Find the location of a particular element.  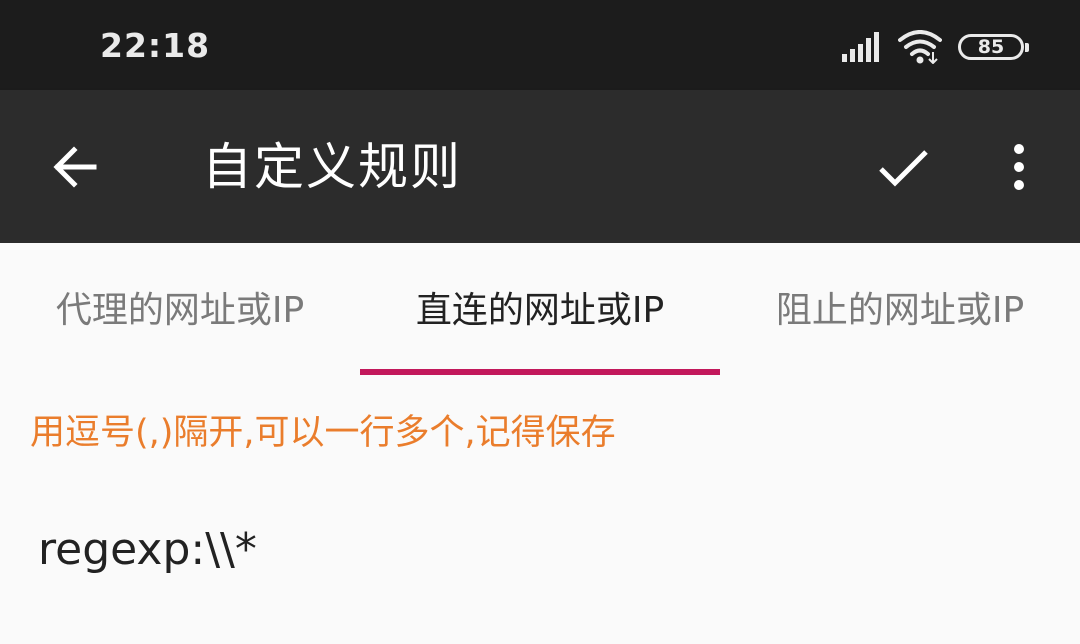

save-button is located at coordinates (903, 167).